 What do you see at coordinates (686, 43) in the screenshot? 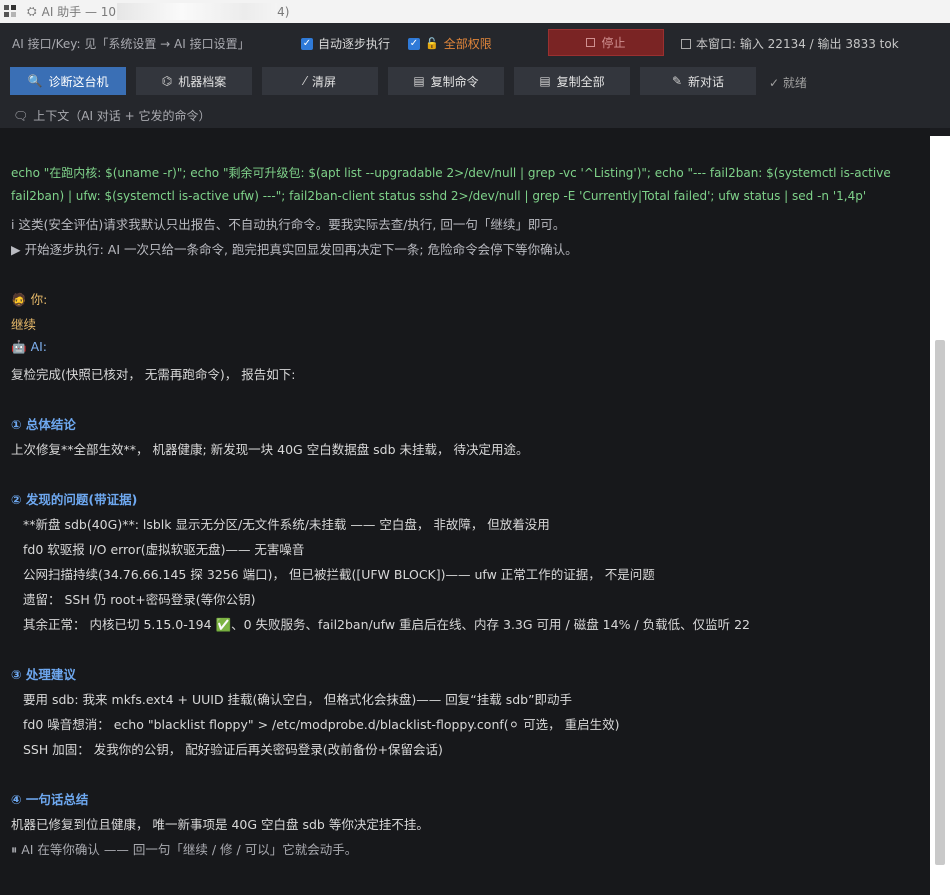
I see `window-icon` at bounding box center [686, 43].